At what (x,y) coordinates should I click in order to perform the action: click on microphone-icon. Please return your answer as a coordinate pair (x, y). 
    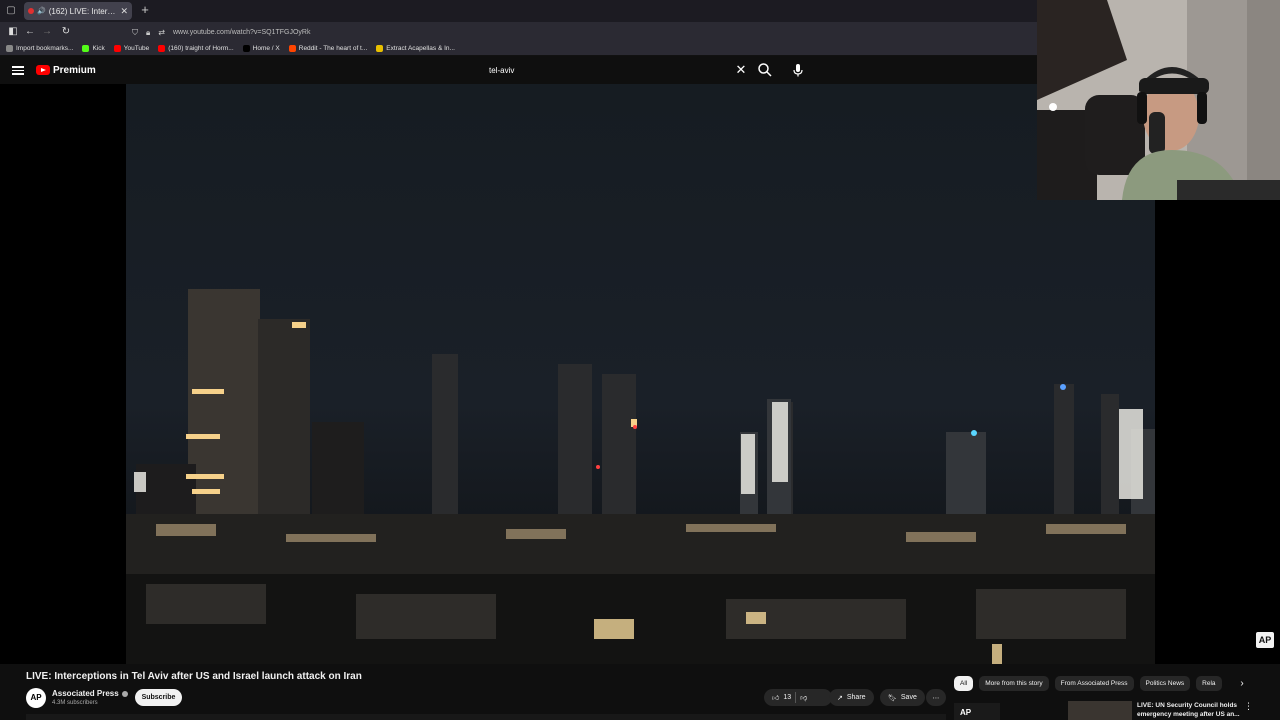
    Looking at the image, I should click on (798, 70).